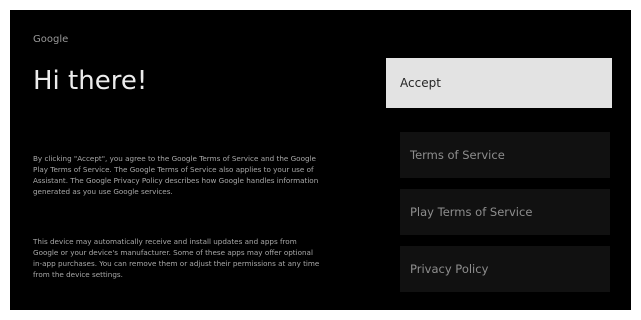 The height and width of the screenshot is (320, 641). I want to click on accept-button: Accept, so click(499, 83).